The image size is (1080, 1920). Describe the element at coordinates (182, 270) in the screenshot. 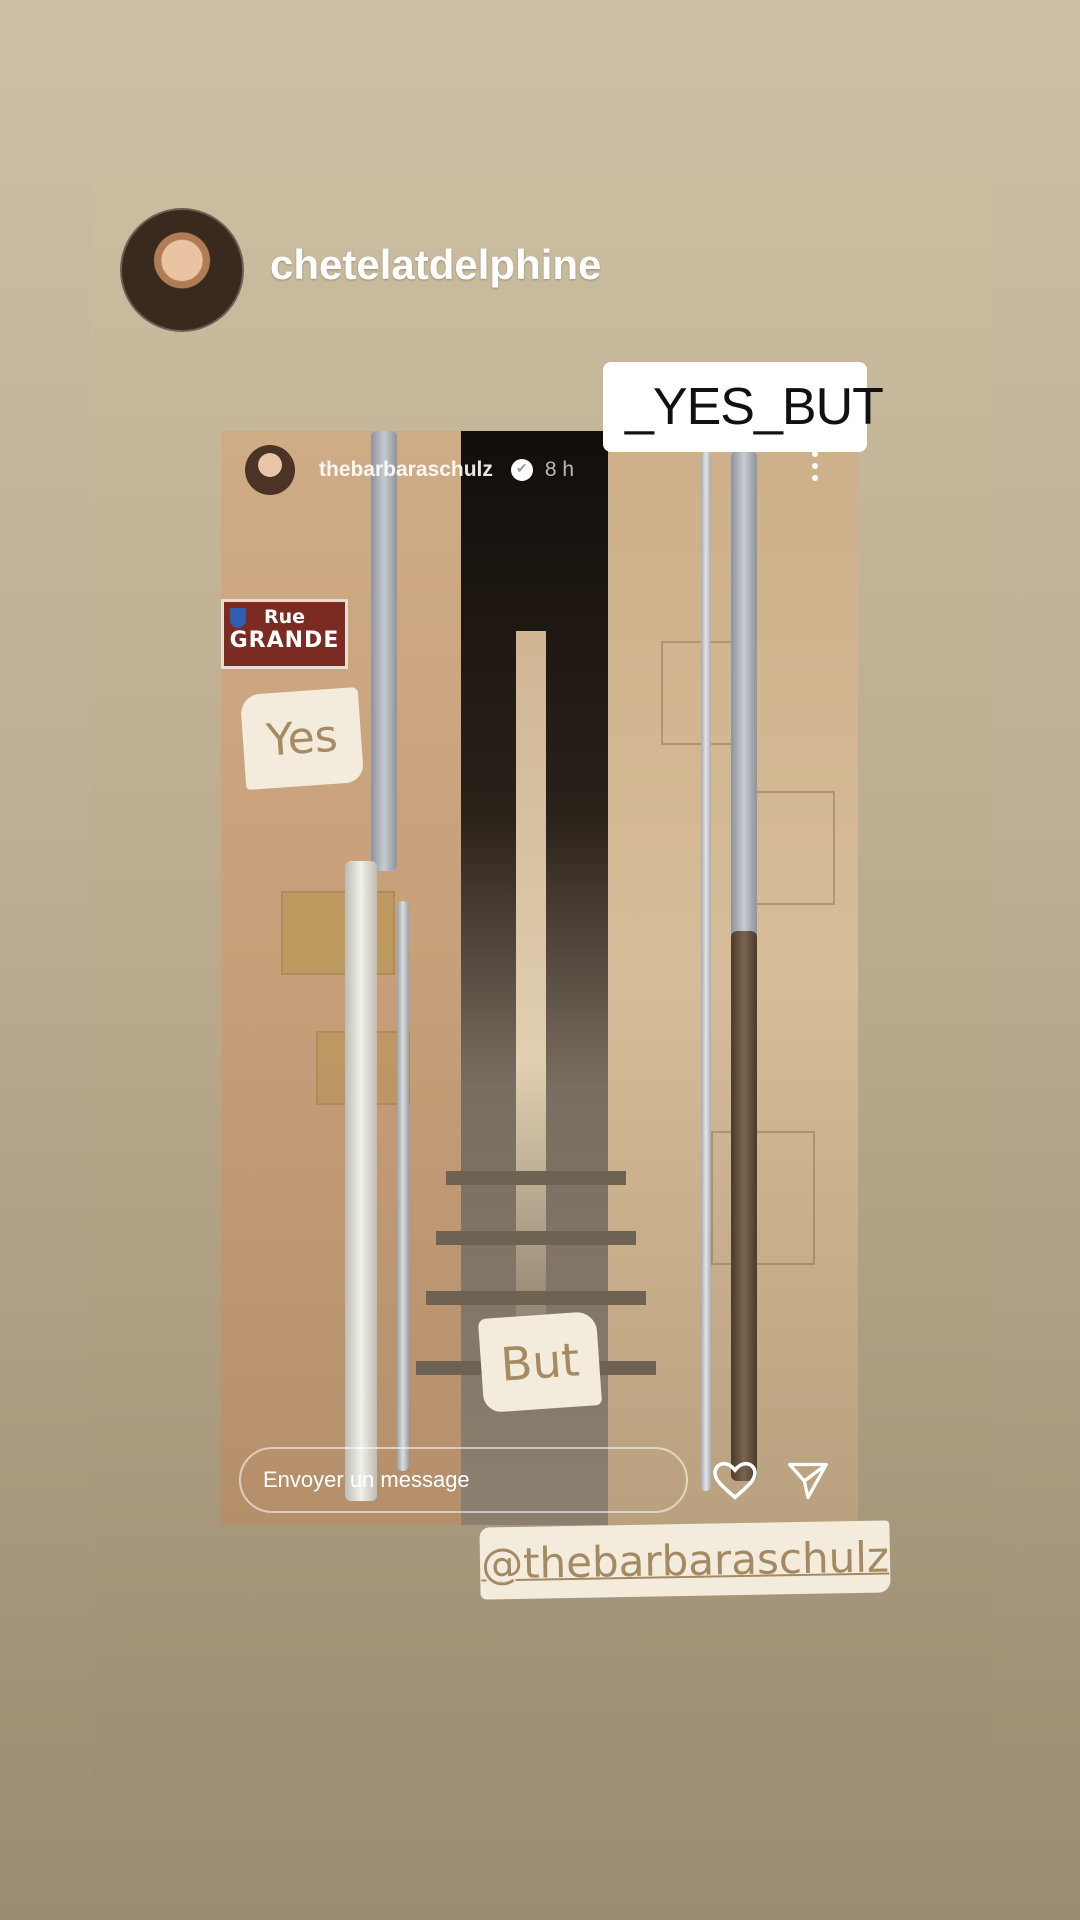

I see `story-owner-avatar` at that location.